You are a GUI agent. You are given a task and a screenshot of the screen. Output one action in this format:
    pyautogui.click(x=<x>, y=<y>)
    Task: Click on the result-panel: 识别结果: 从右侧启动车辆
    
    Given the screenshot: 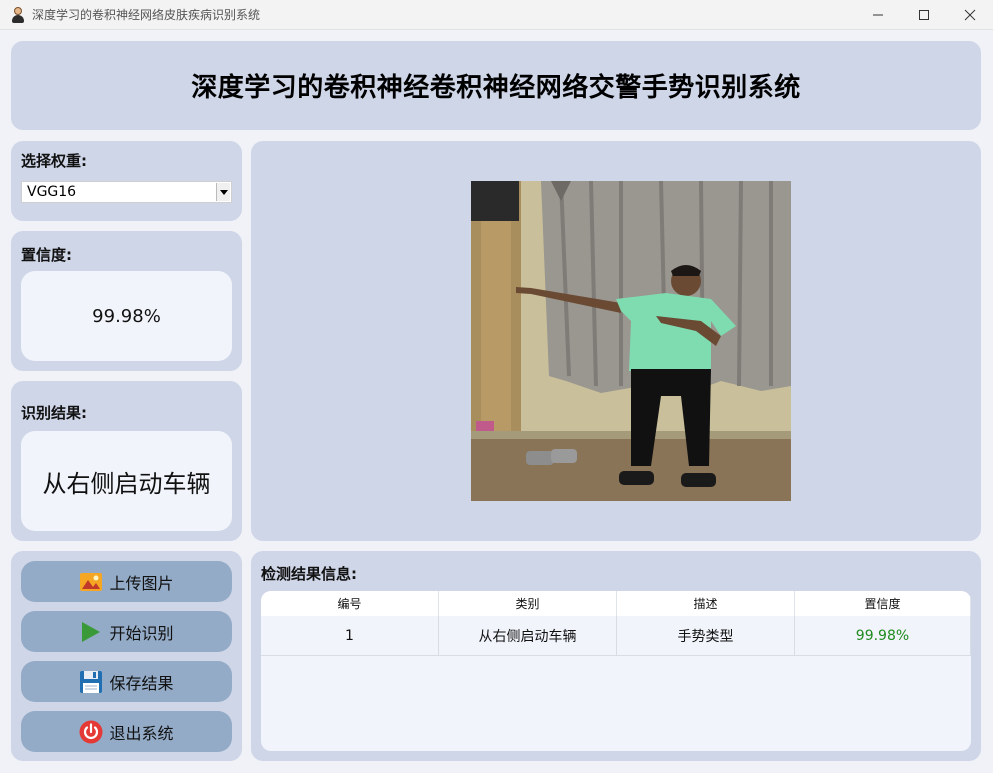 What is the action you would take?
    pyautogui.click(x=126, y=461)
    